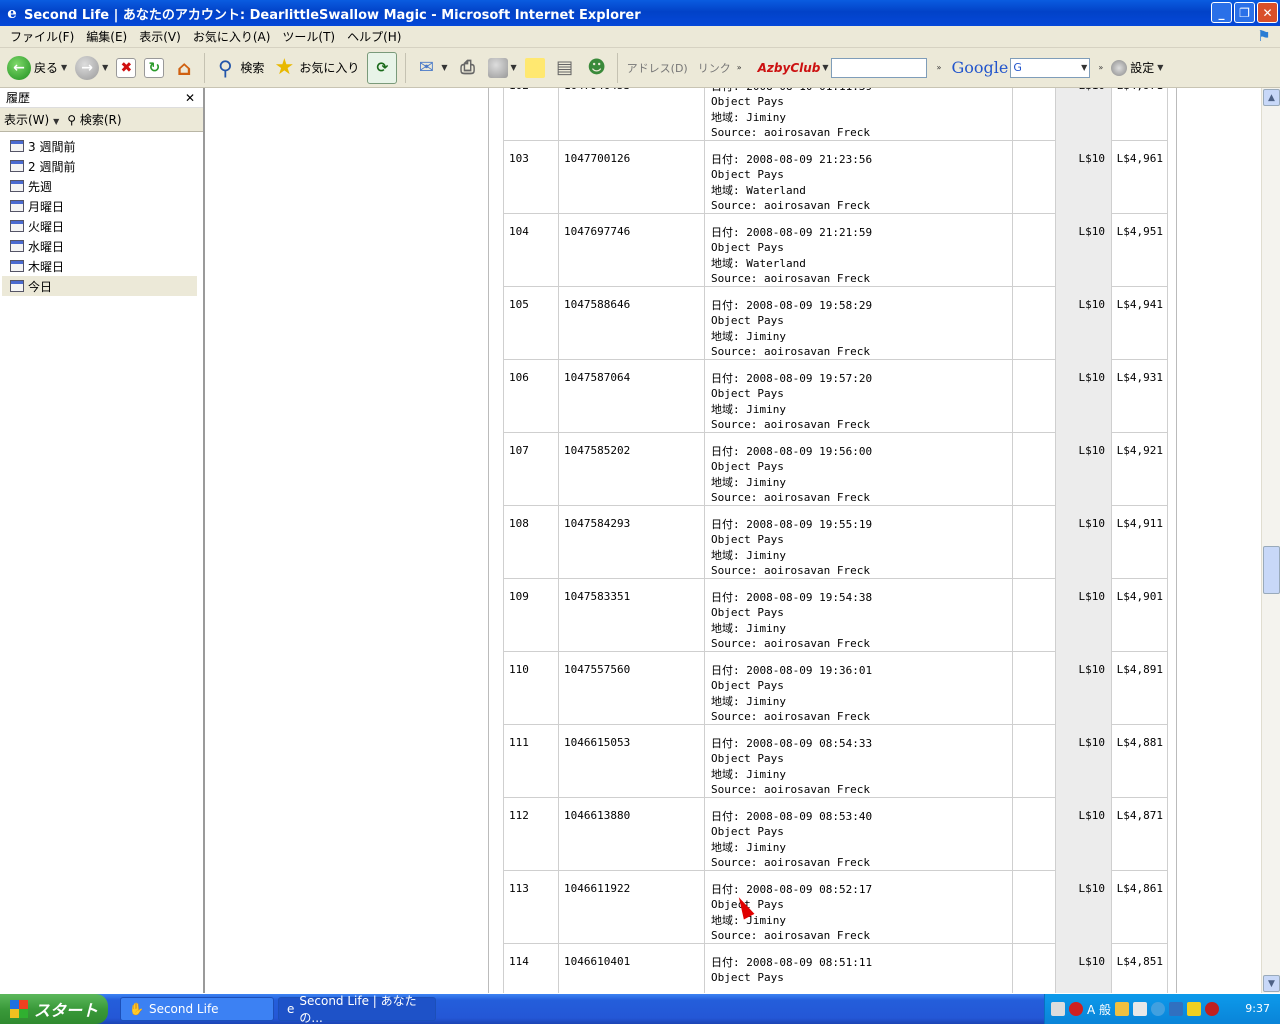 The image size is (1280, 1026). I want to click on history-list: 3 週間前 2 週間前 先週 月曜日 火曜日 水曜日 木曜日 今日, so click(101, 214).